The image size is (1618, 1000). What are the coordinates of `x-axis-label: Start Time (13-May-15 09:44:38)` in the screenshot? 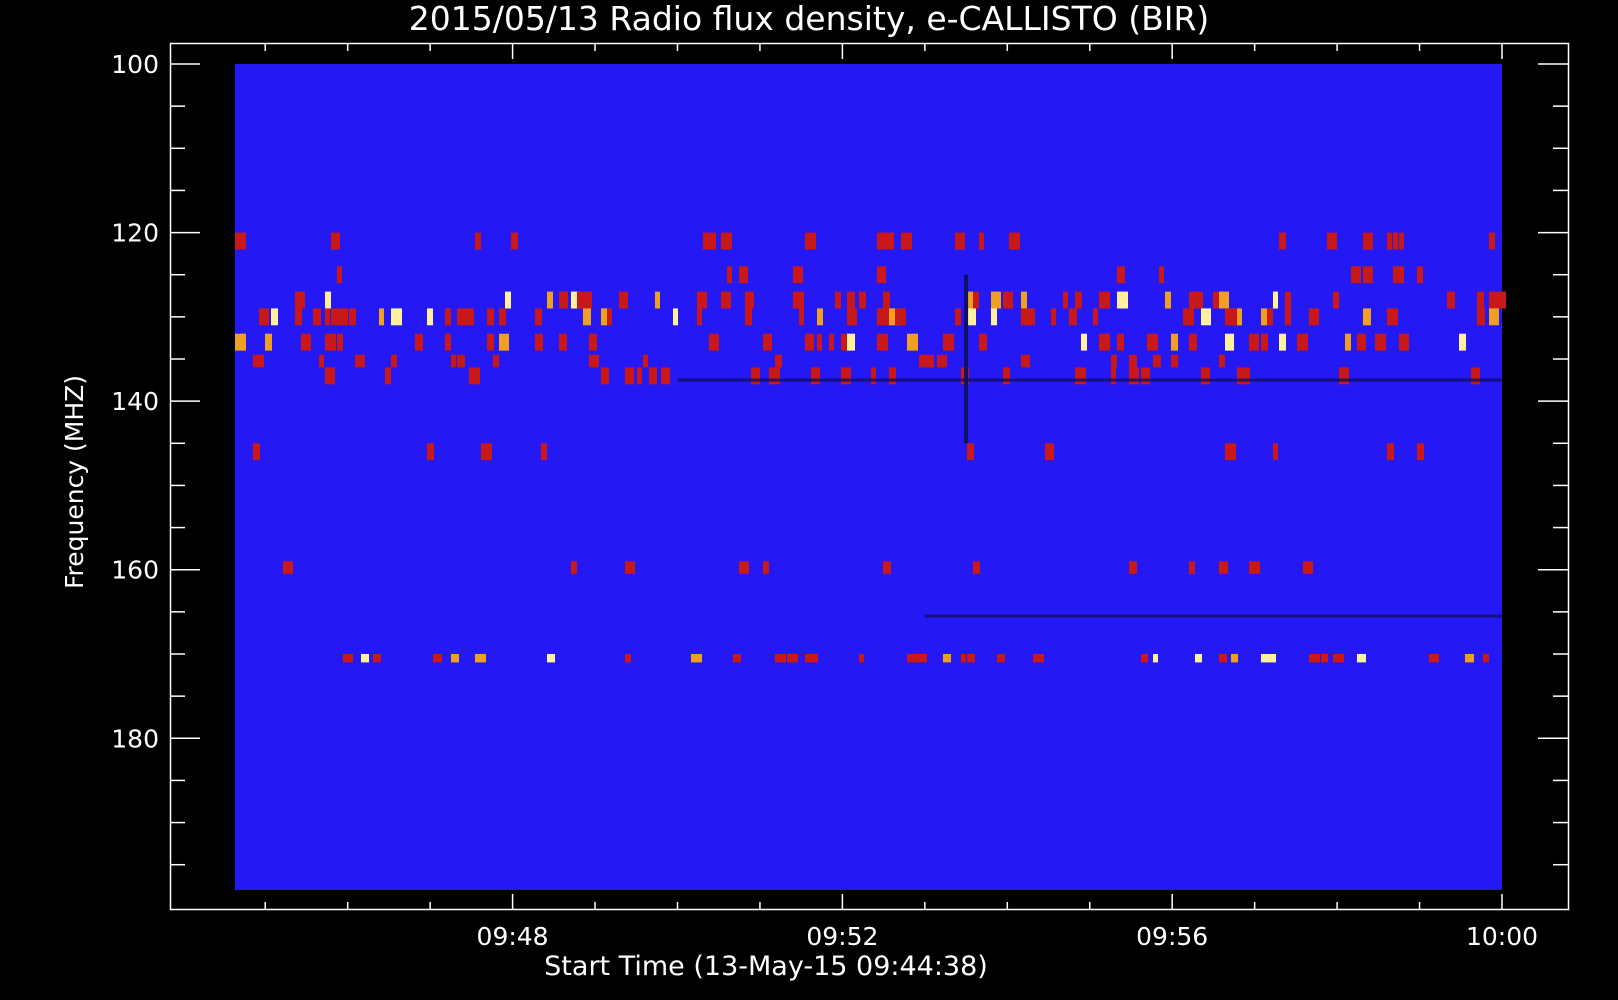 It's located at (766, 966).